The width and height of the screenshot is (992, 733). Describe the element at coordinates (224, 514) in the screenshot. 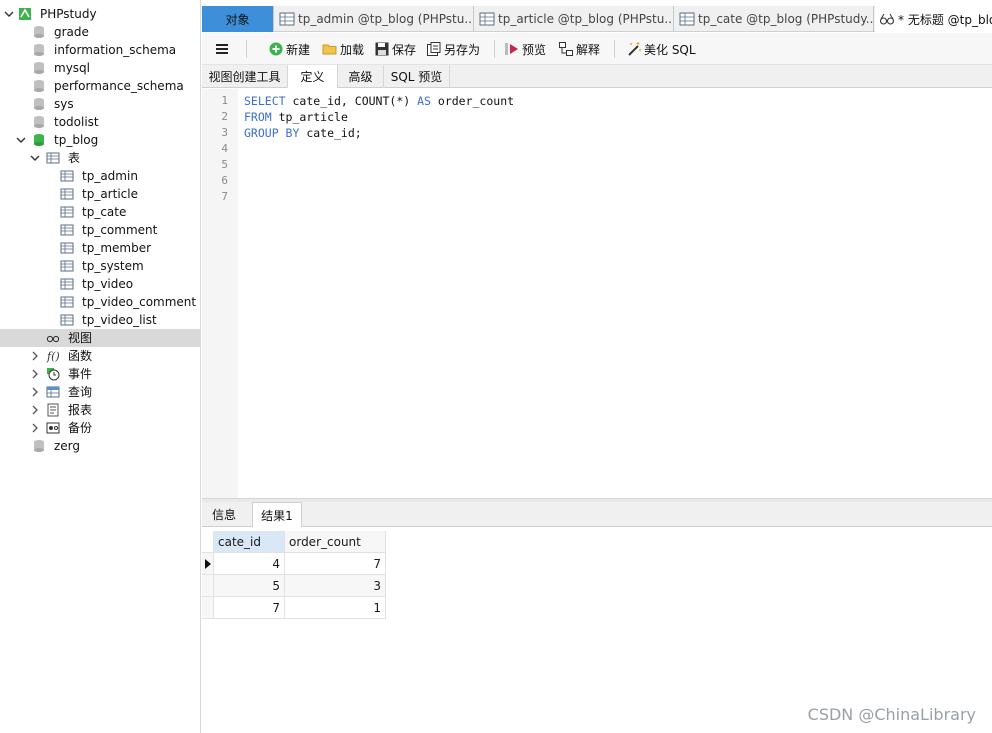

I see `tab-info: 信息` at that location.